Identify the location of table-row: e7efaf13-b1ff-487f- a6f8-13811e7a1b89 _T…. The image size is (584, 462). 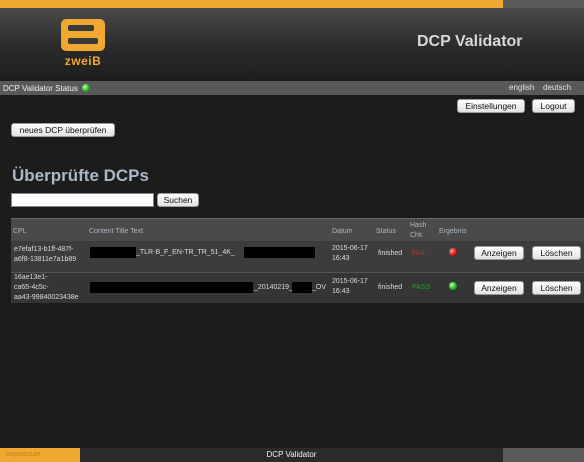
(297, 256).